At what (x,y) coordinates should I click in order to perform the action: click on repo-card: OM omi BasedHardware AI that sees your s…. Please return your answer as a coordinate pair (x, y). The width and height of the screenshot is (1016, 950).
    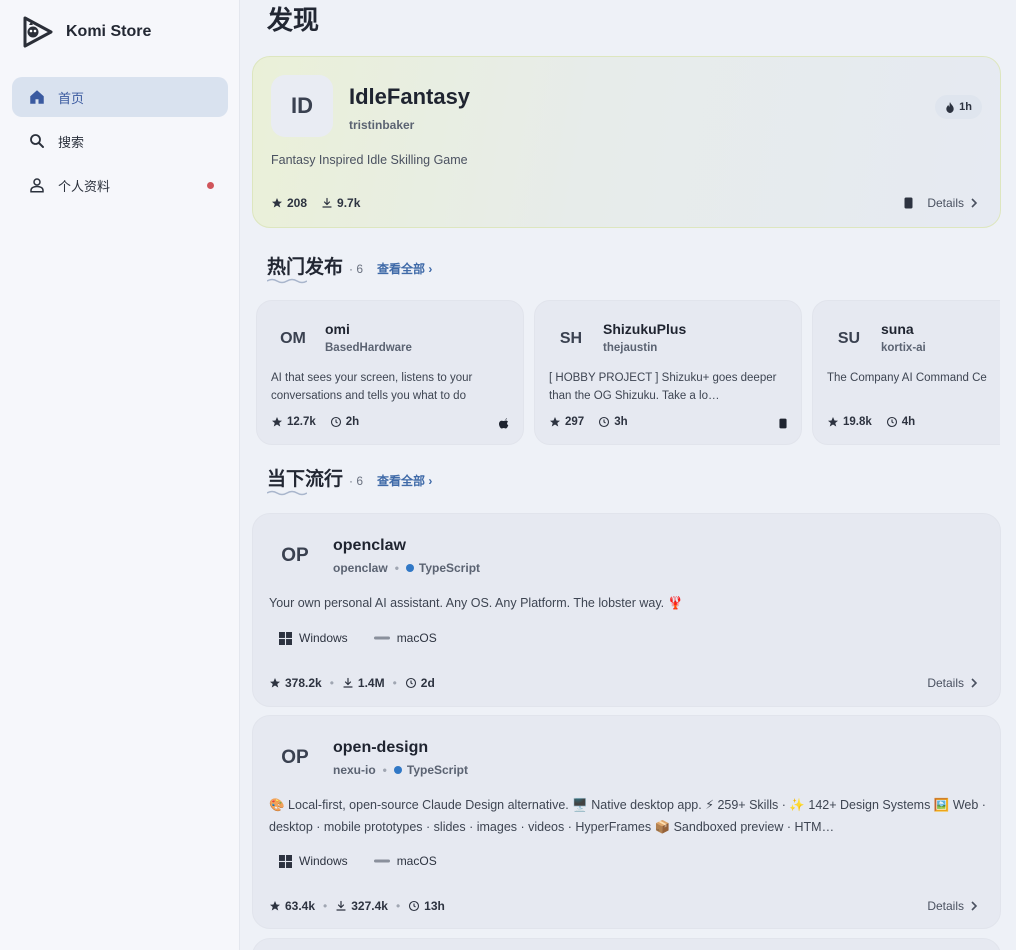
    Looking at the image, I should click on (390, 372).